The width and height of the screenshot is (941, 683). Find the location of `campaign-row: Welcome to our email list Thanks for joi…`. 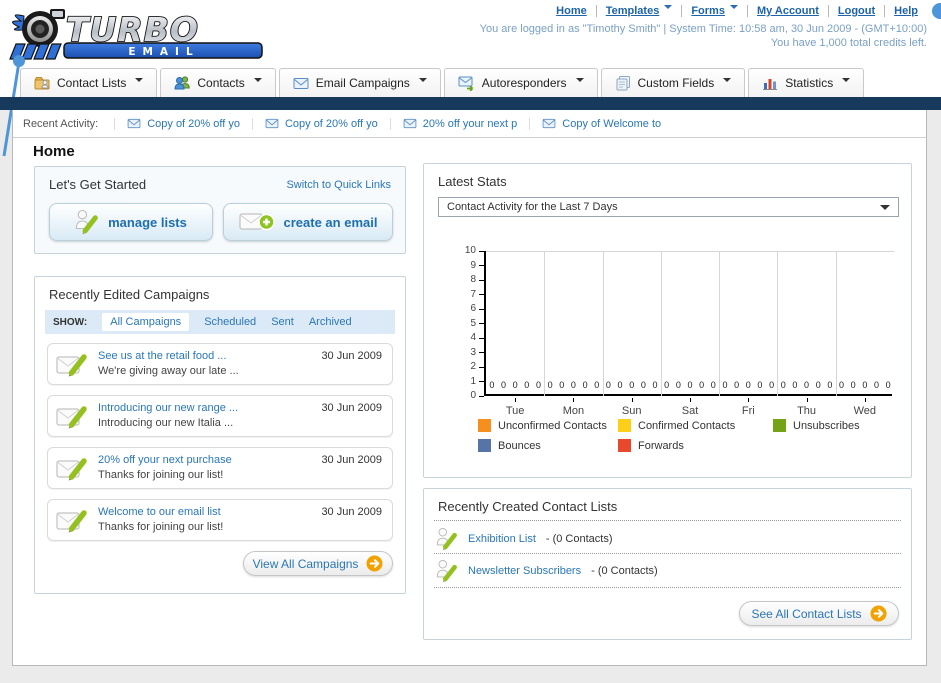

campaign-row: Welcome to our email list Thanks for joi… is located at coordinates (220, 520).